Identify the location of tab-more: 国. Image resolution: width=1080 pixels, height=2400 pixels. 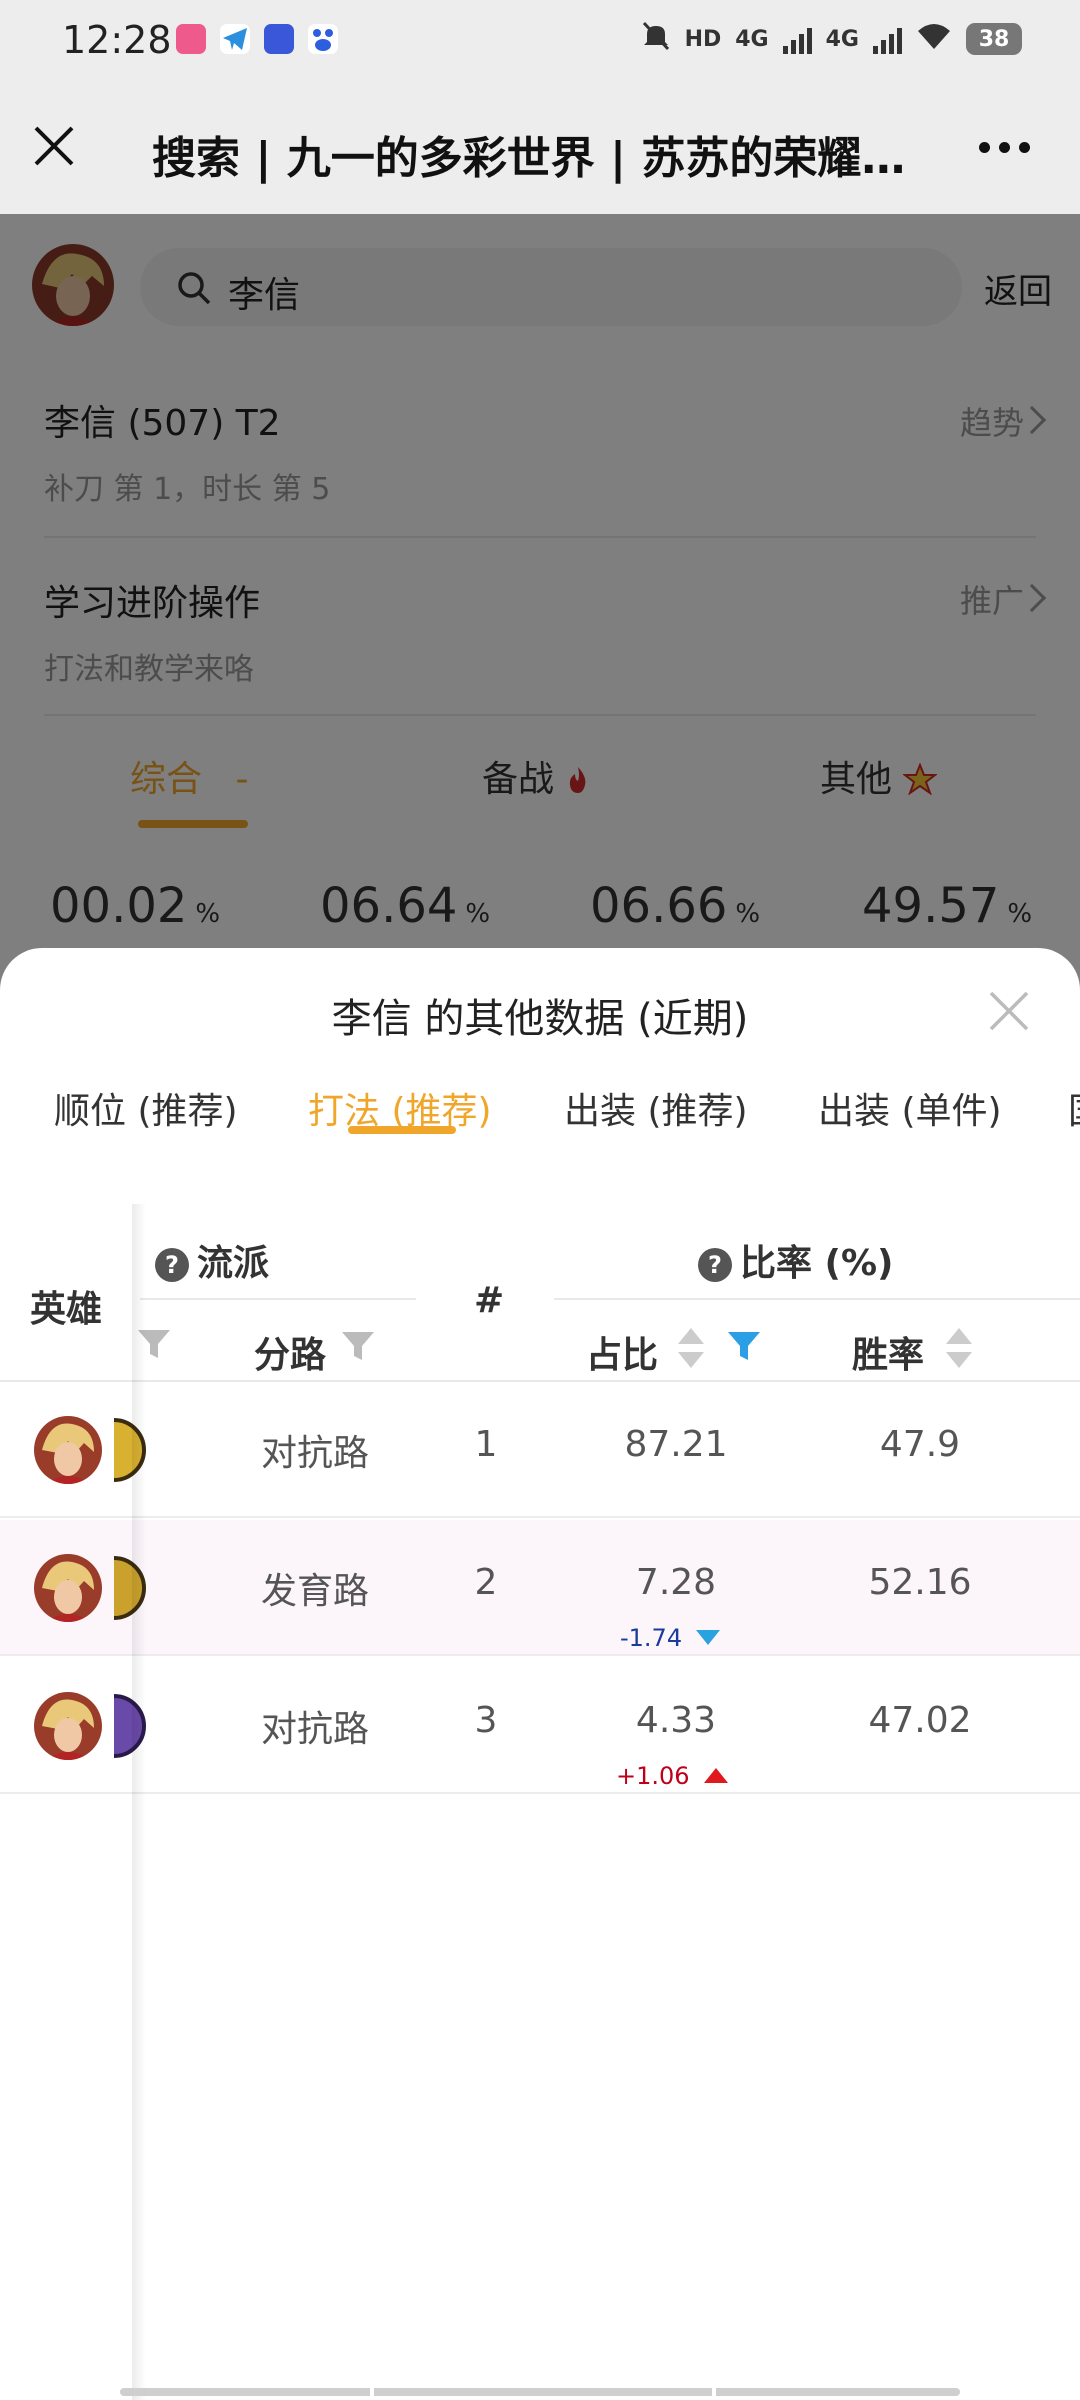
(1074, 1108).